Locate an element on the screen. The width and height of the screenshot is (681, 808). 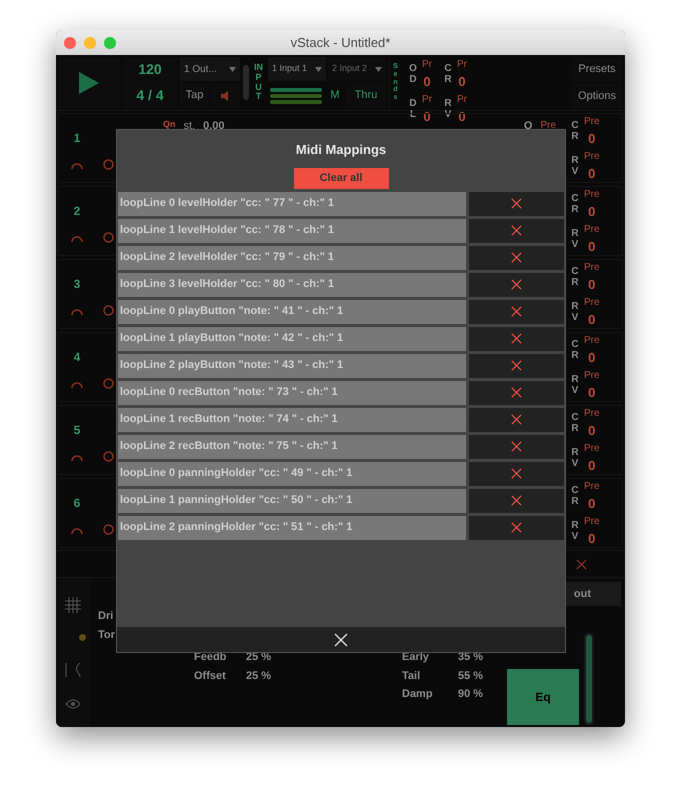
tempo-value: 120 is located at coordinates (150, 69).